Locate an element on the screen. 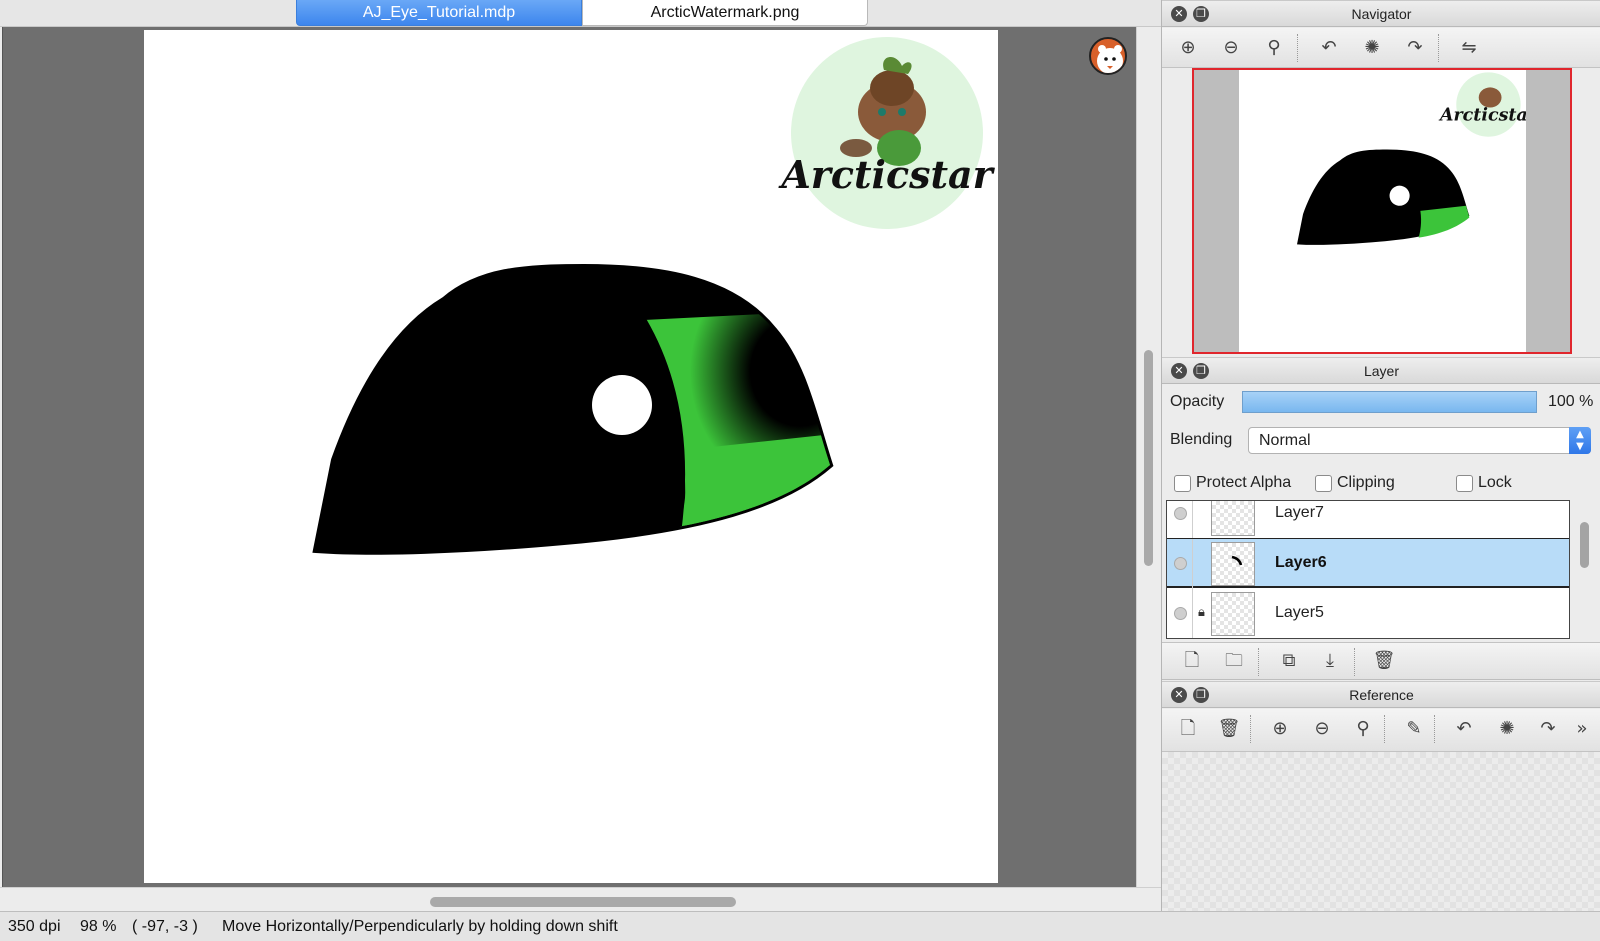 This screenshot has height=941, width=1600. opacity-slider is located at coordinates (1389, 402).